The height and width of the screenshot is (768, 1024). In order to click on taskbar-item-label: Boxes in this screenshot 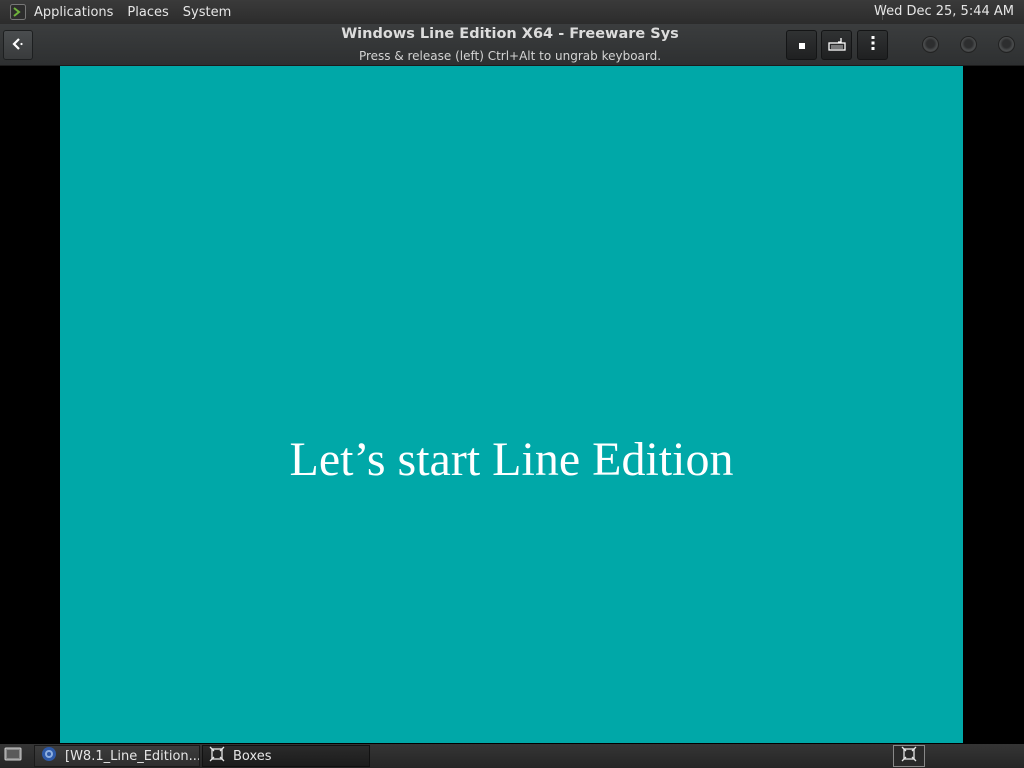, I will do `click(252, 756)`.